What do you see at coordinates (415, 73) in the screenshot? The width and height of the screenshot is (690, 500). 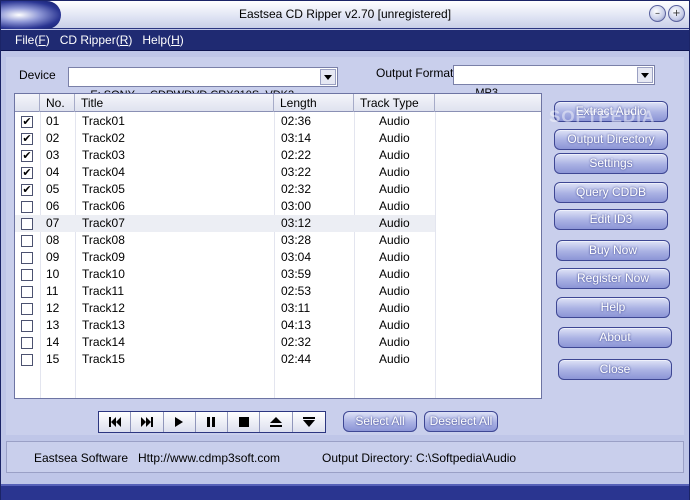 I see `output-format-label: Output Format` at bounding box center [415, 73].